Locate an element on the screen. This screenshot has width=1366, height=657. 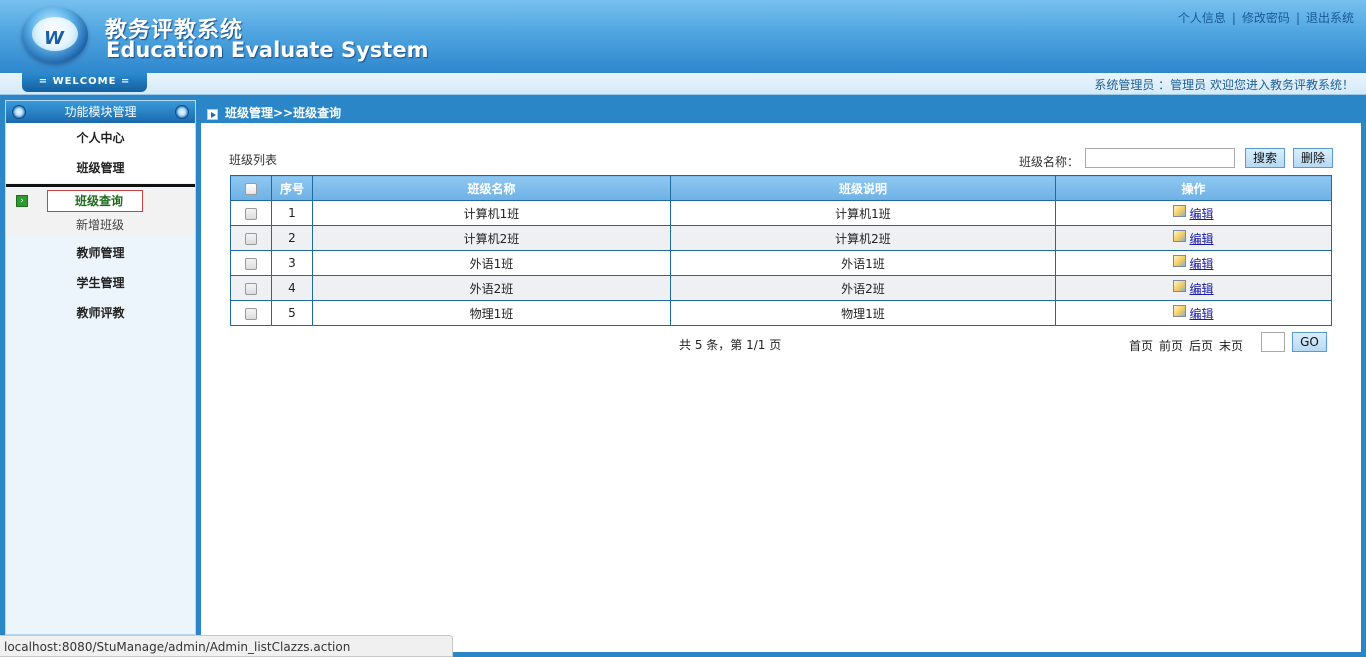
cell-no: 4 is located at coordinates (292, 288).